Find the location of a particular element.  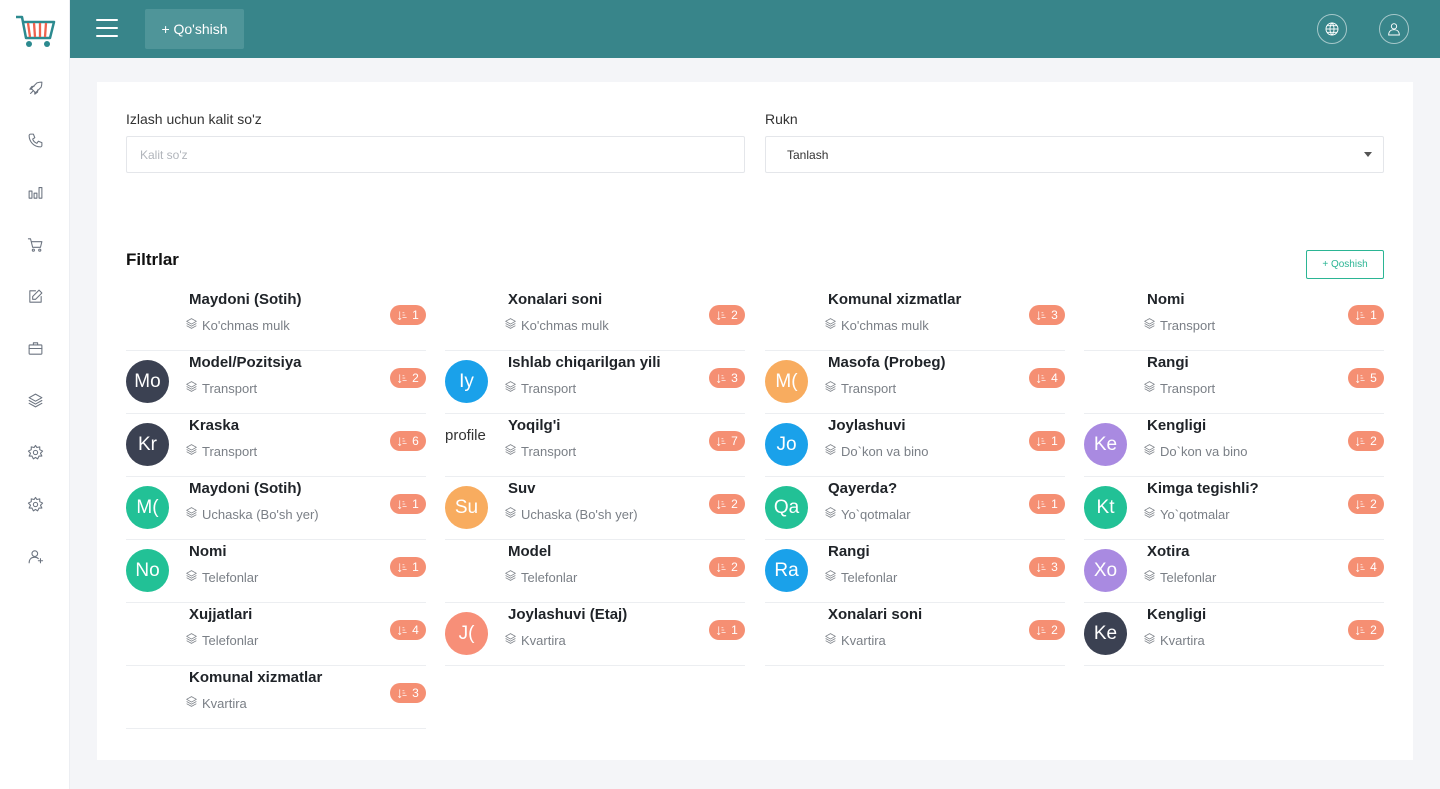

filter-category: Ko'chmas mulk is located at coordinates (237, 325).